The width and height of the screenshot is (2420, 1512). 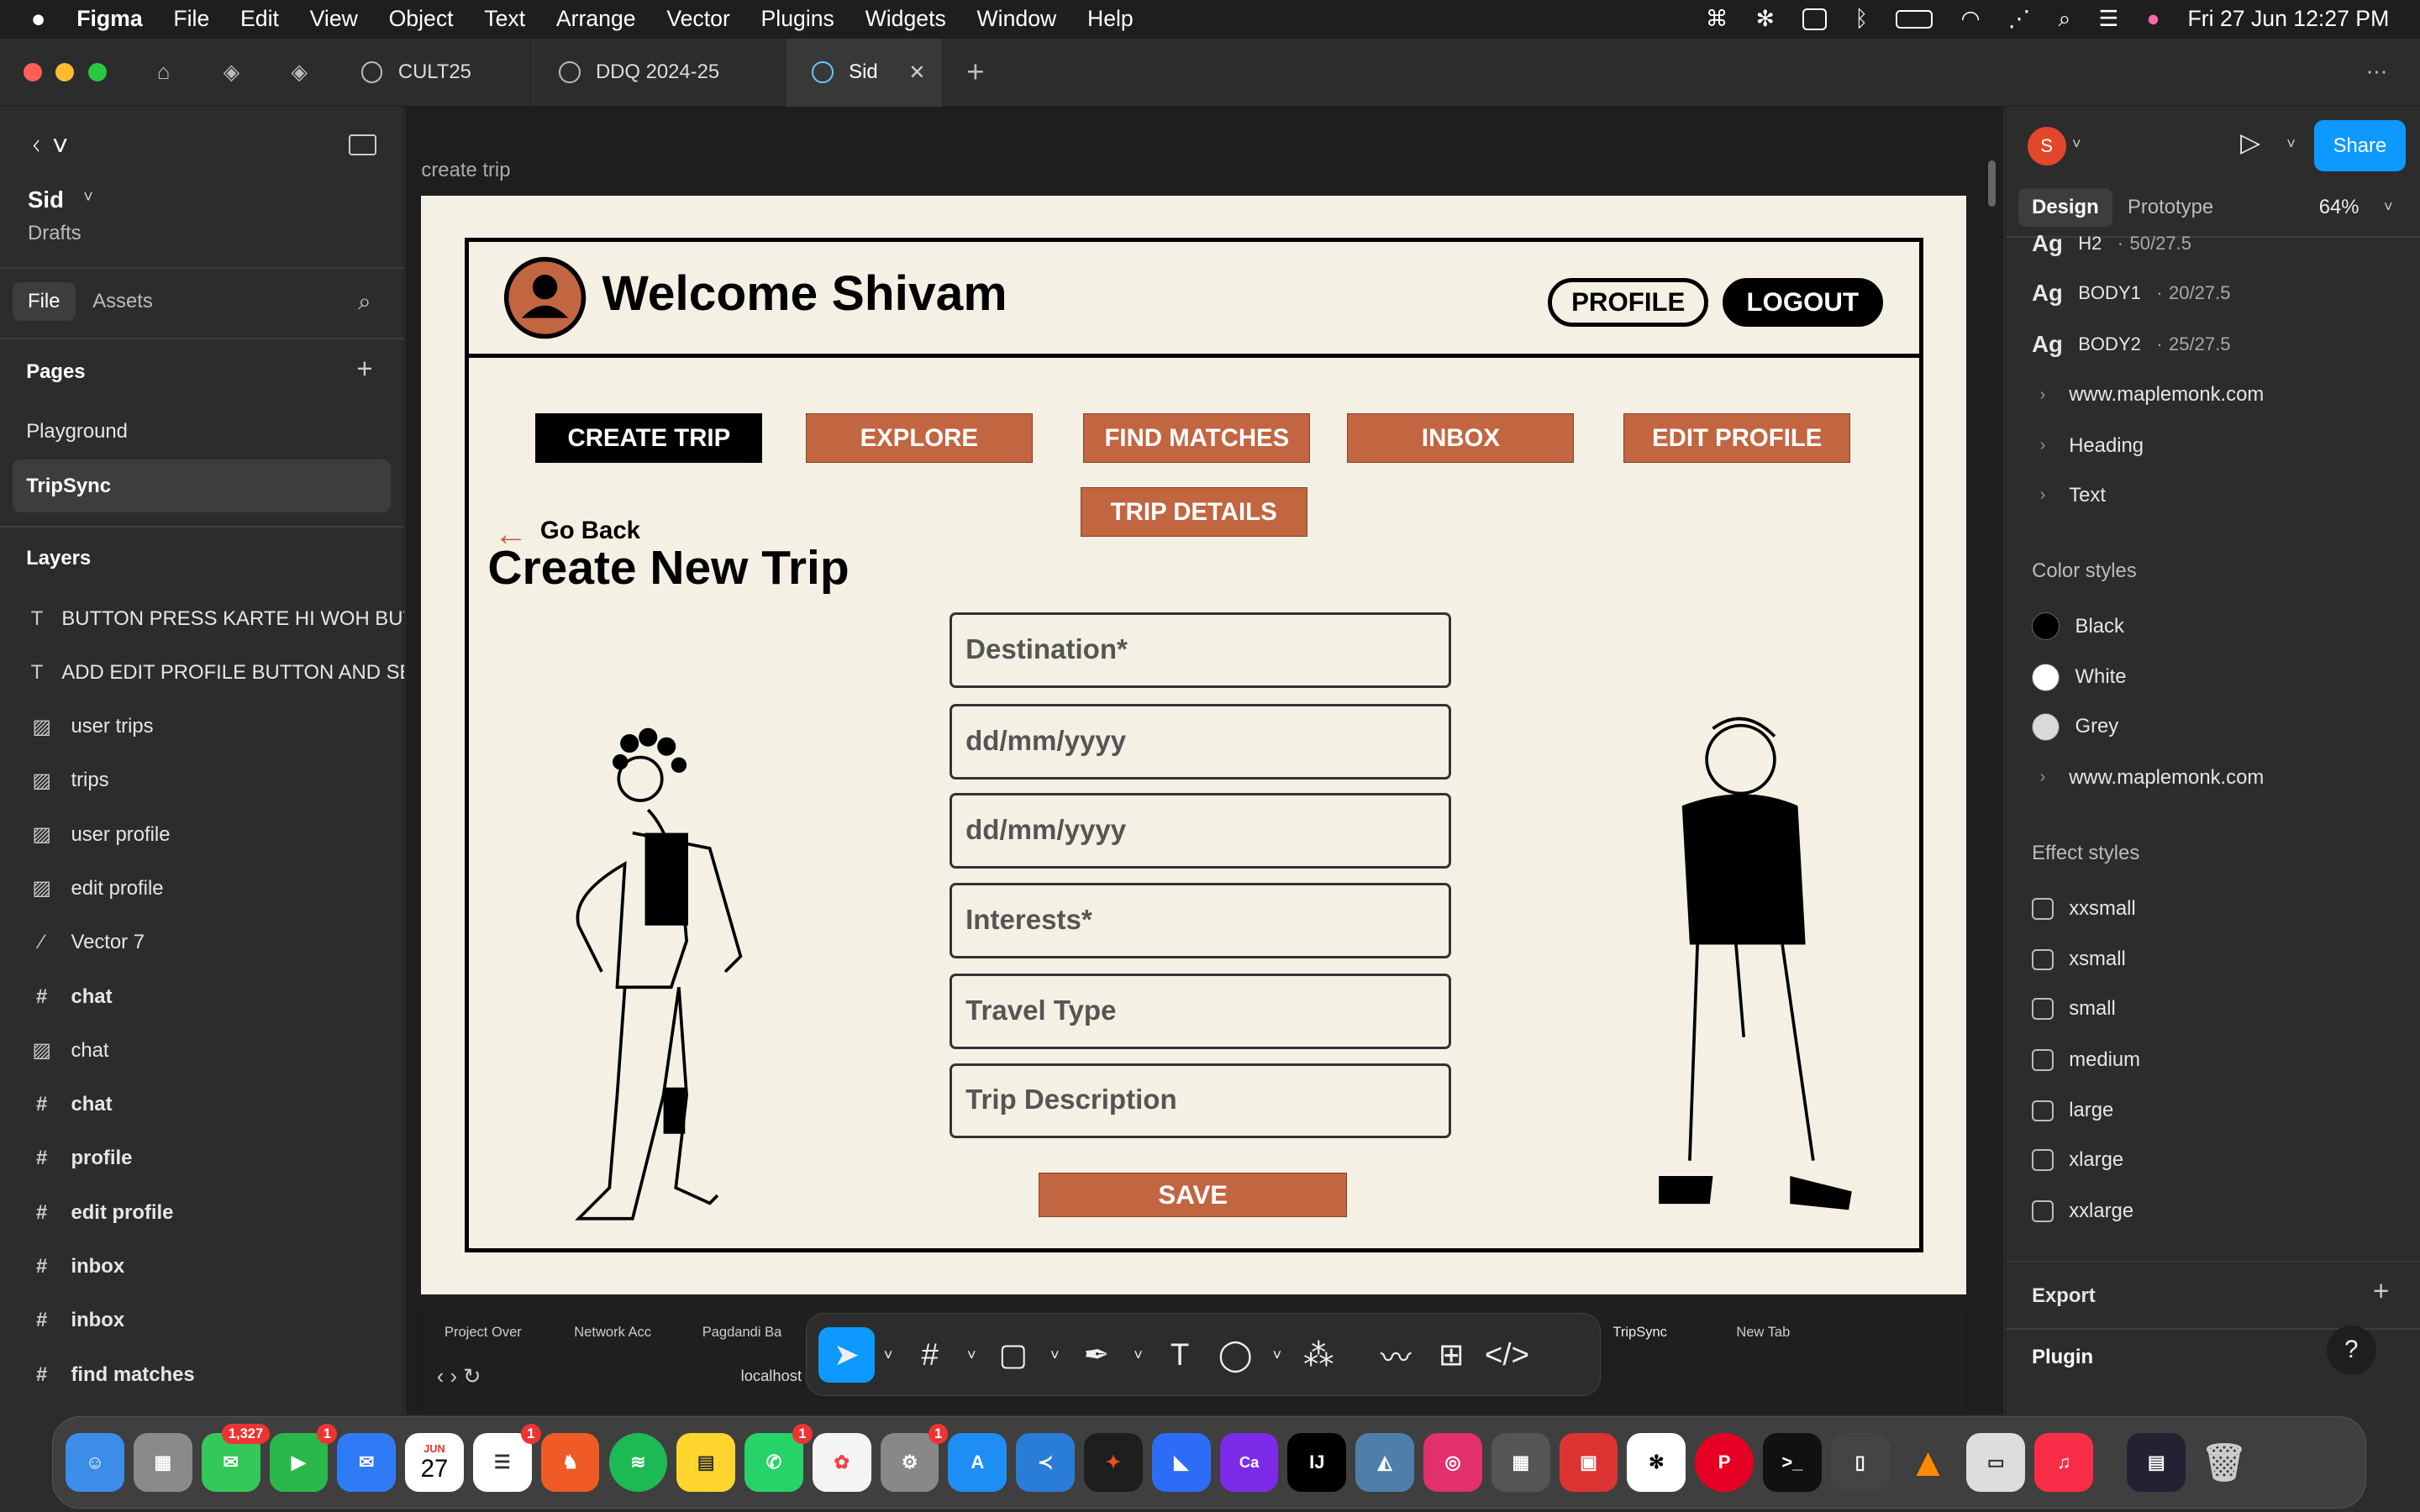 I want to click on text-style-body1: Ag BODY1 · 20/27.5, so click(x=2131, y=293).